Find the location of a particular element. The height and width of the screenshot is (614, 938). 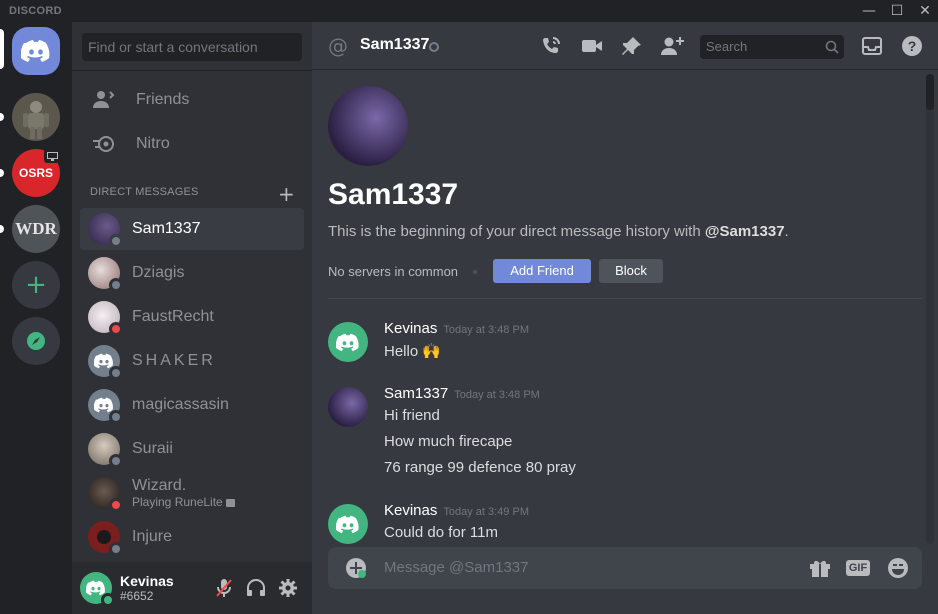

intro-username: @Sam1337 is located at coordinates (744, 231).